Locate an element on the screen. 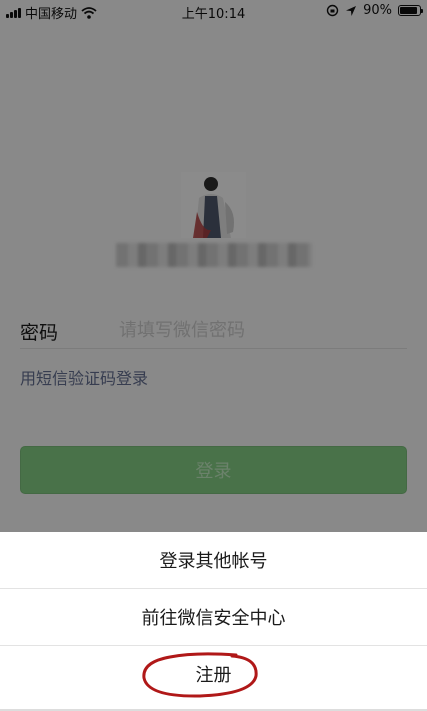  handdrawn-circle-annotation is located at coordinates (200, 675).